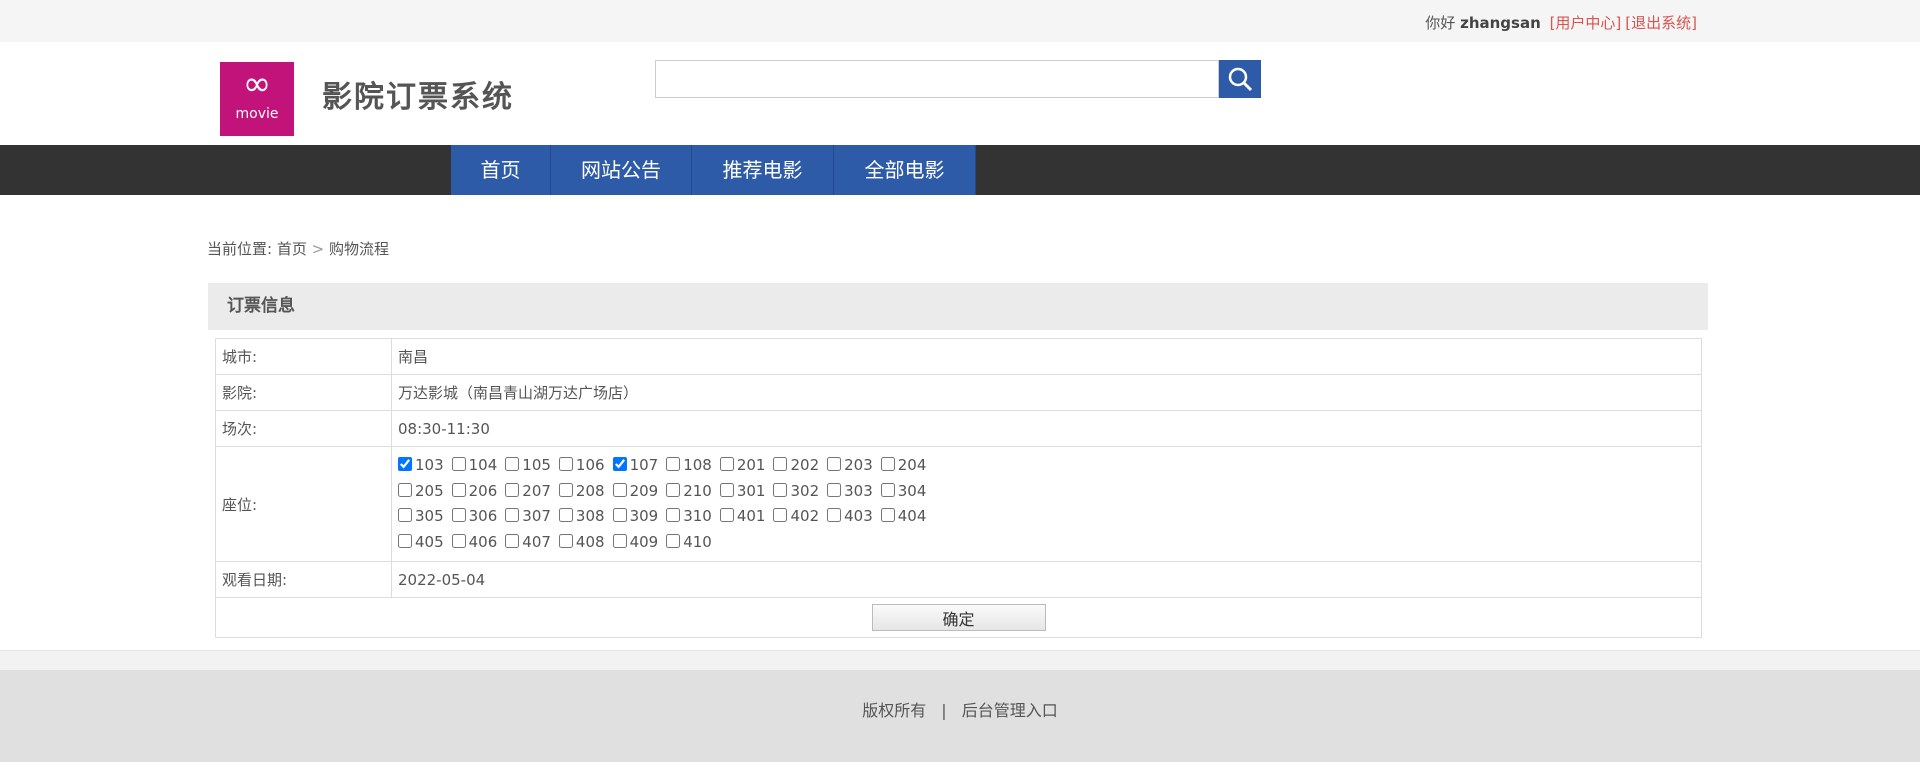  I want to click on seat-option: 305, so click(421, 517).